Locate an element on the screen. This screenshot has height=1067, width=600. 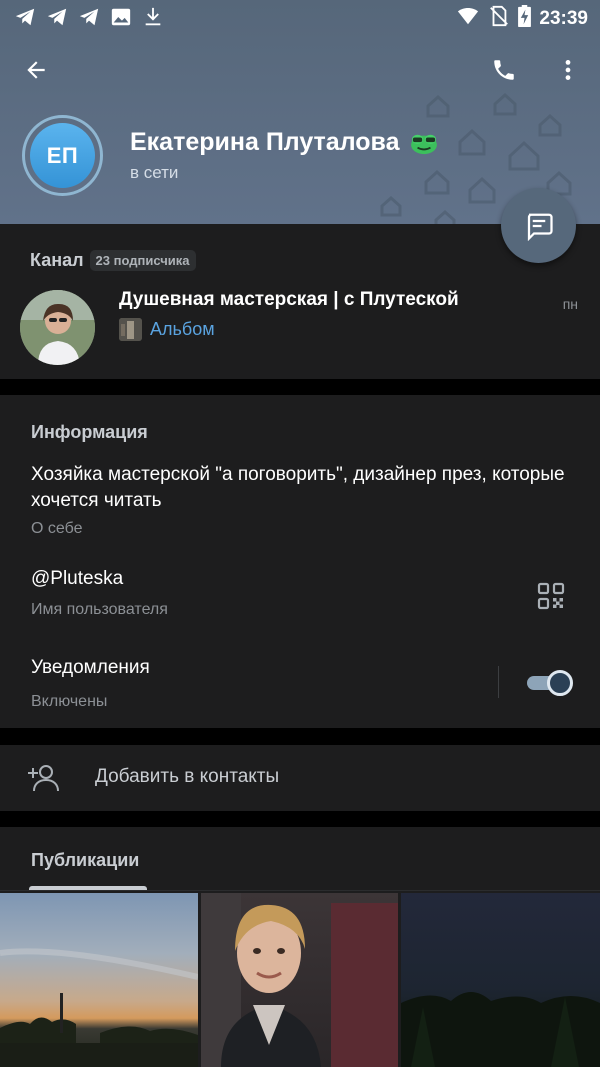
channel-last-message: Альбом is located at coordinates (167, 329).